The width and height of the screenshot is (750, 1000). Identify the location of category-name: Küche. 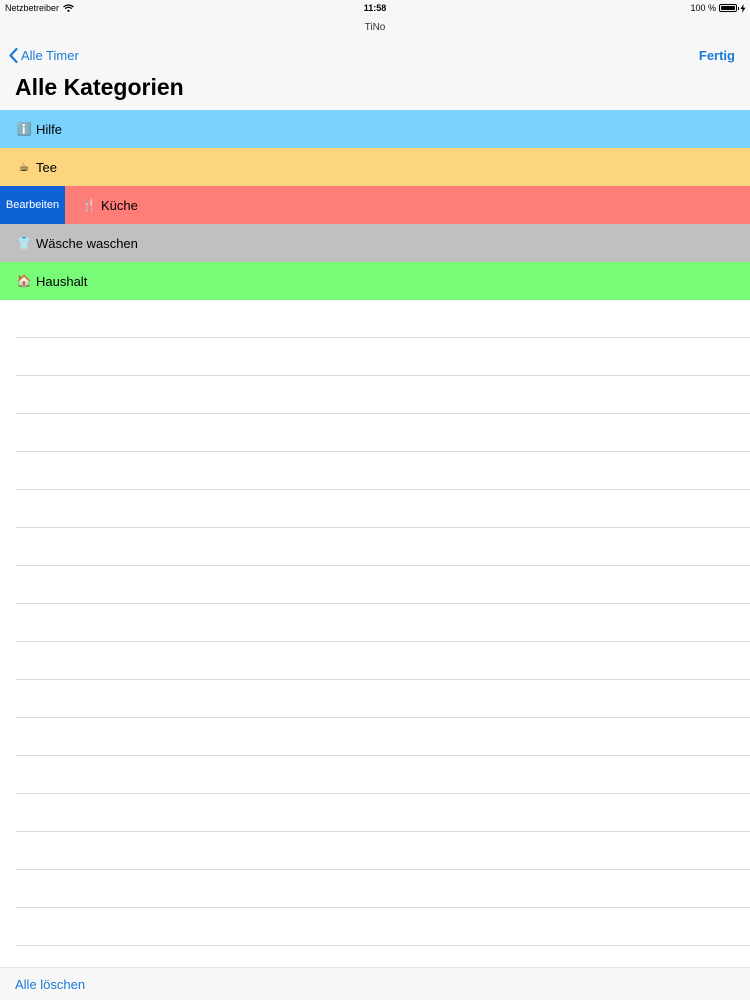
(119, 205).